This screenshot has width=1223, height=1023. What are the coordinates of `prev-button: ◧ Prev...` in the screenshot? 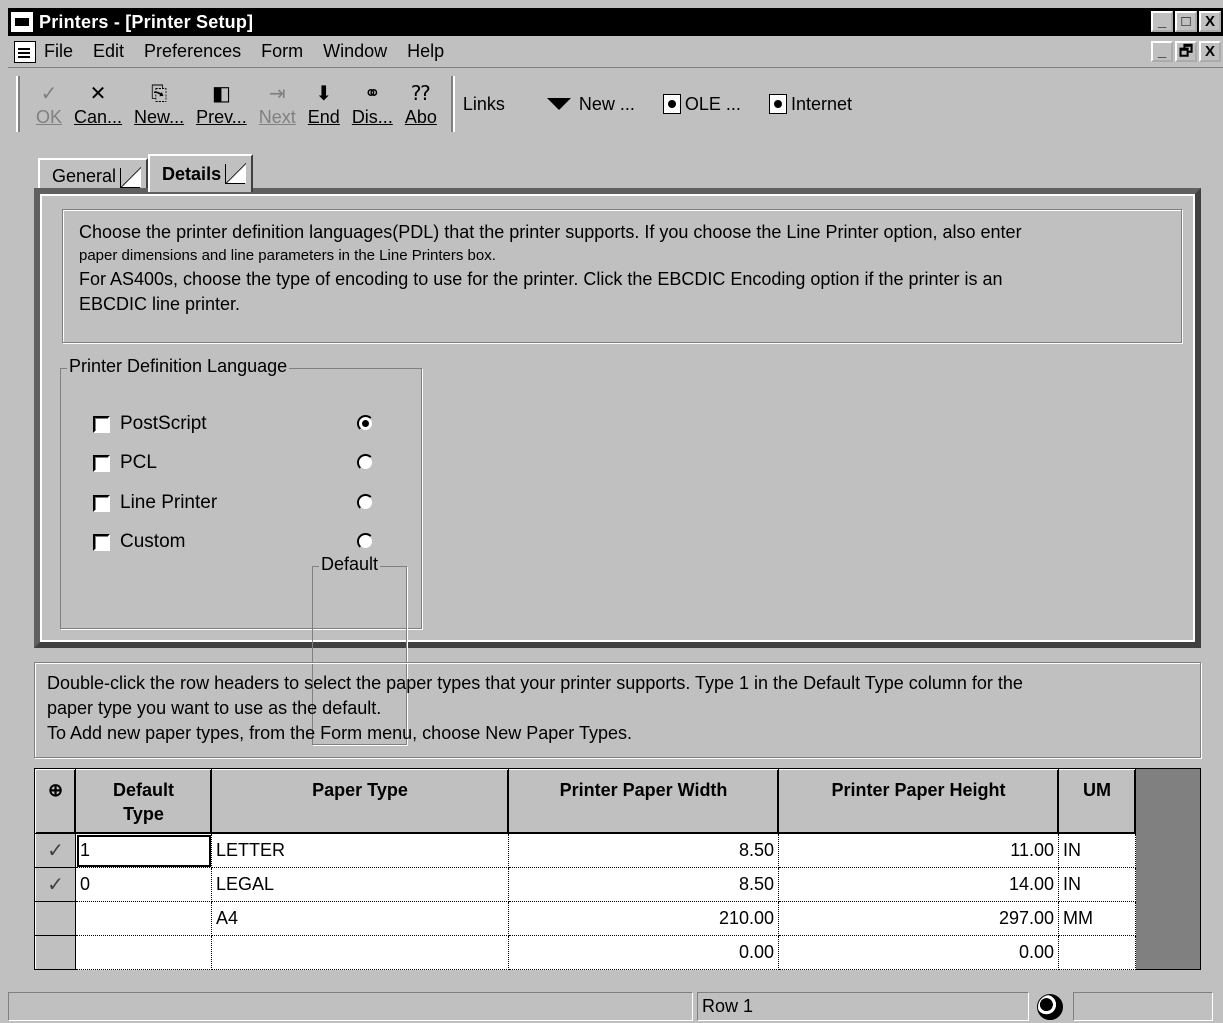 It's located at (221, 104).